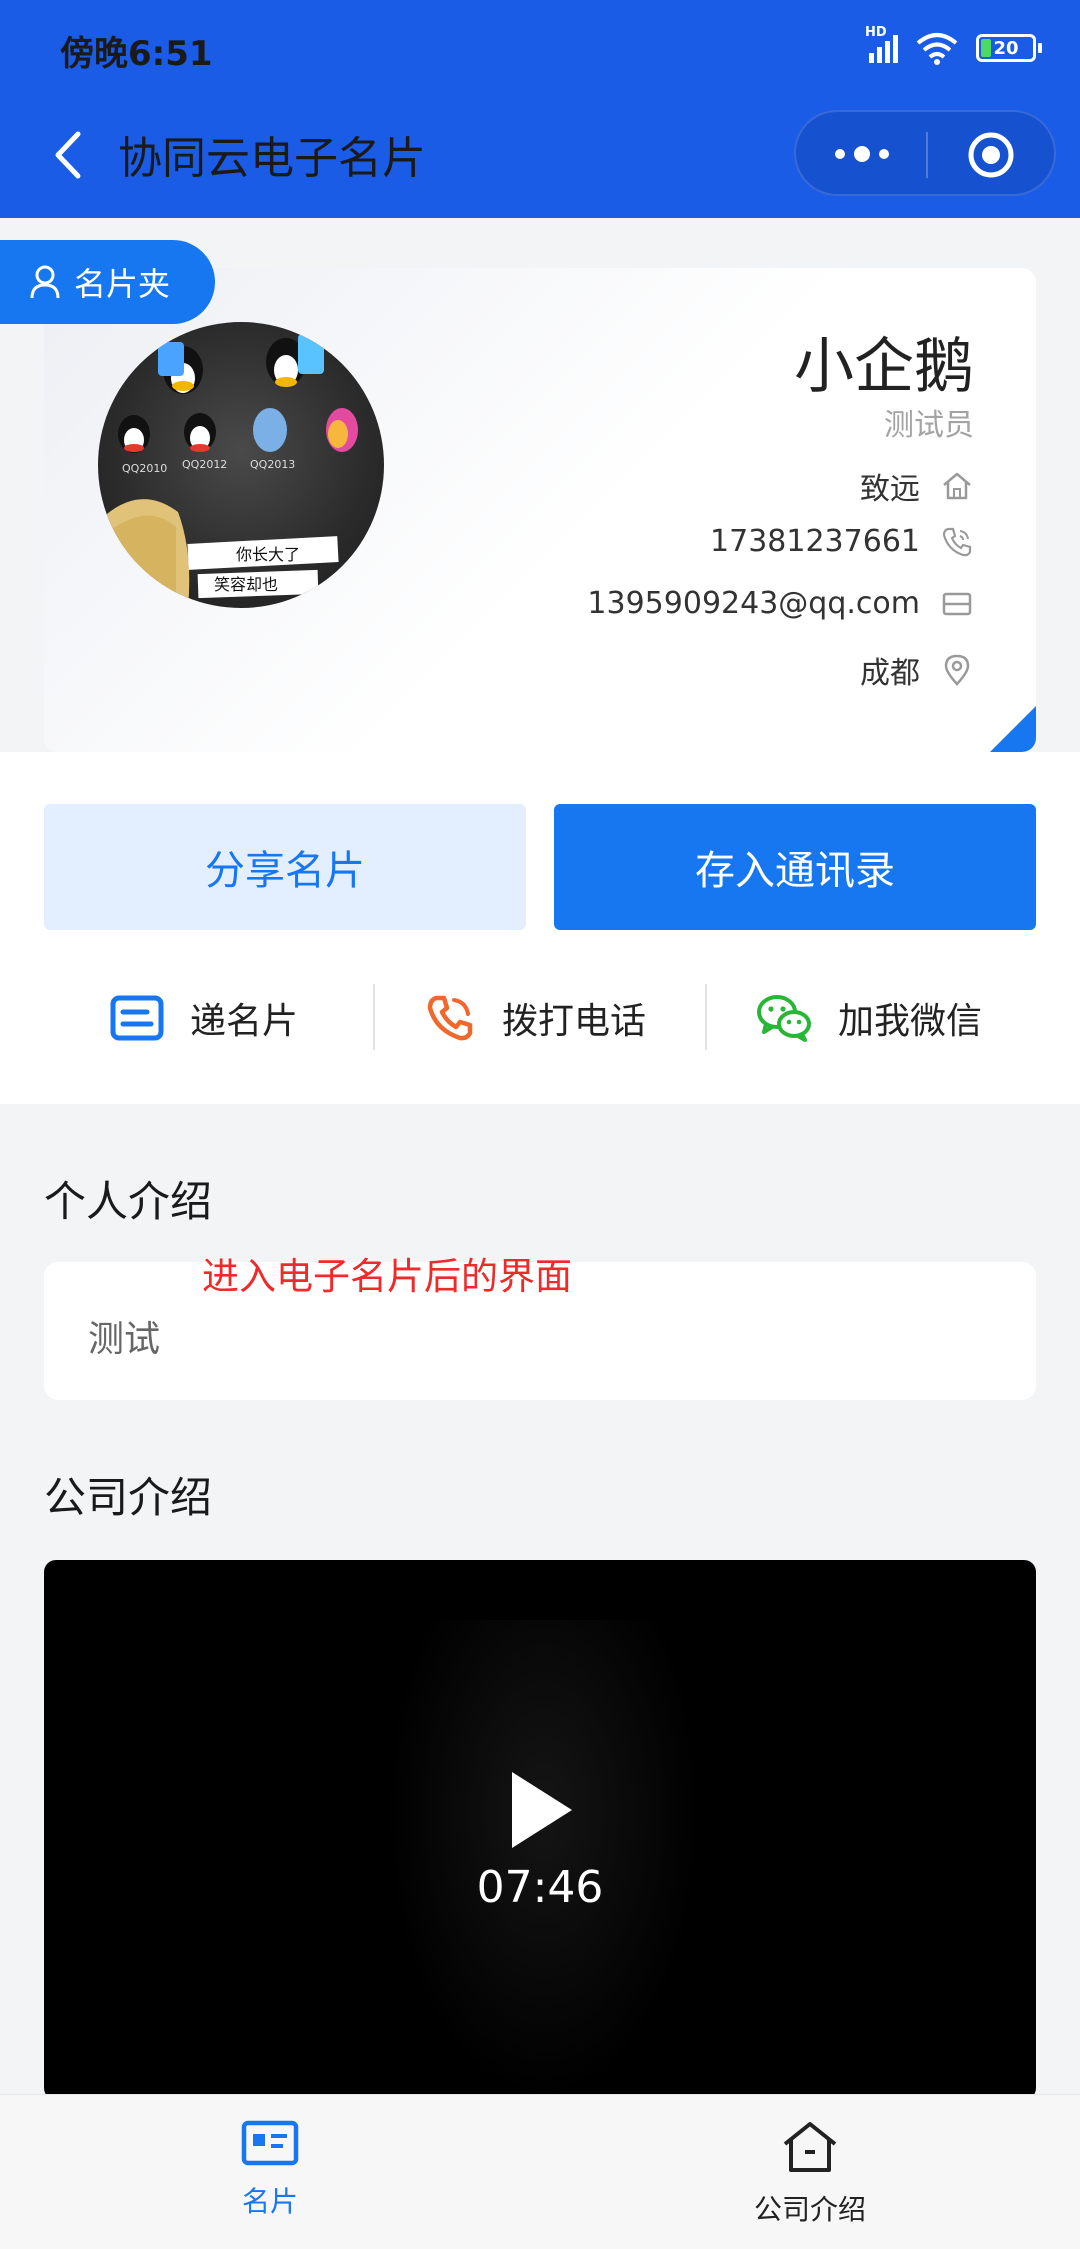 This screenshot has width=1080, height=2249. I want to click on tab-card: 名片, so click(270, 2170).